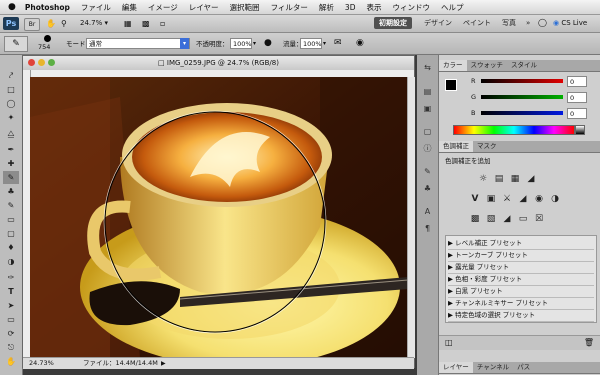 The width and height of the screenshot is (600, 375). I want to click on hand-tool-icon: ✋, so click(11, 361).